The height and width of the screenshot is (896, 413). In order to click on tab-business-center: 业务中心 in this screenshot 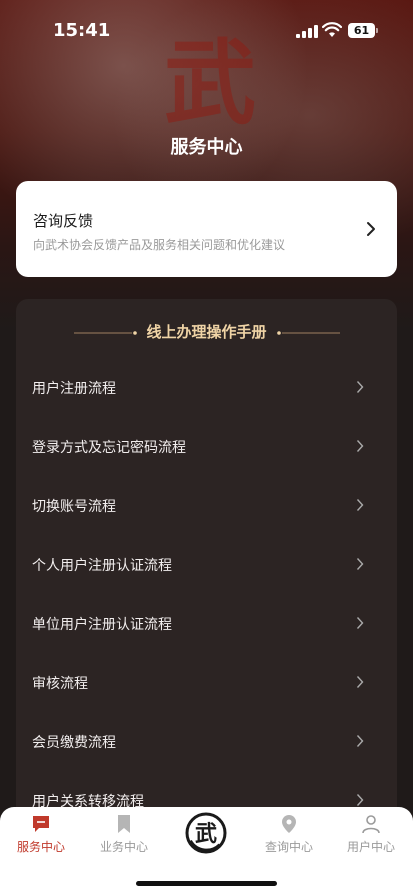, I will do `click(124, 832)`.